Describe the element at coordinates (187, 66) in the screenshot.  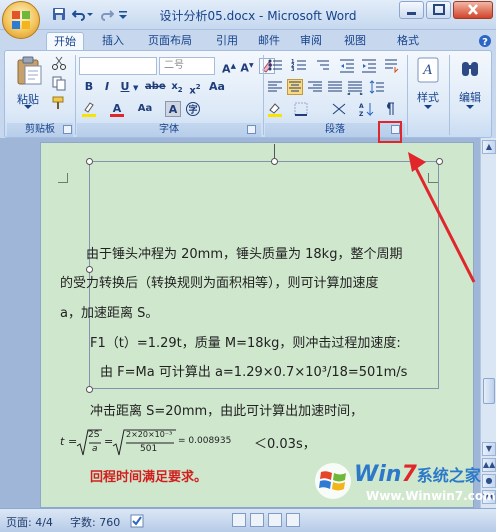
I see `font-size-combo: 二号` at that location.